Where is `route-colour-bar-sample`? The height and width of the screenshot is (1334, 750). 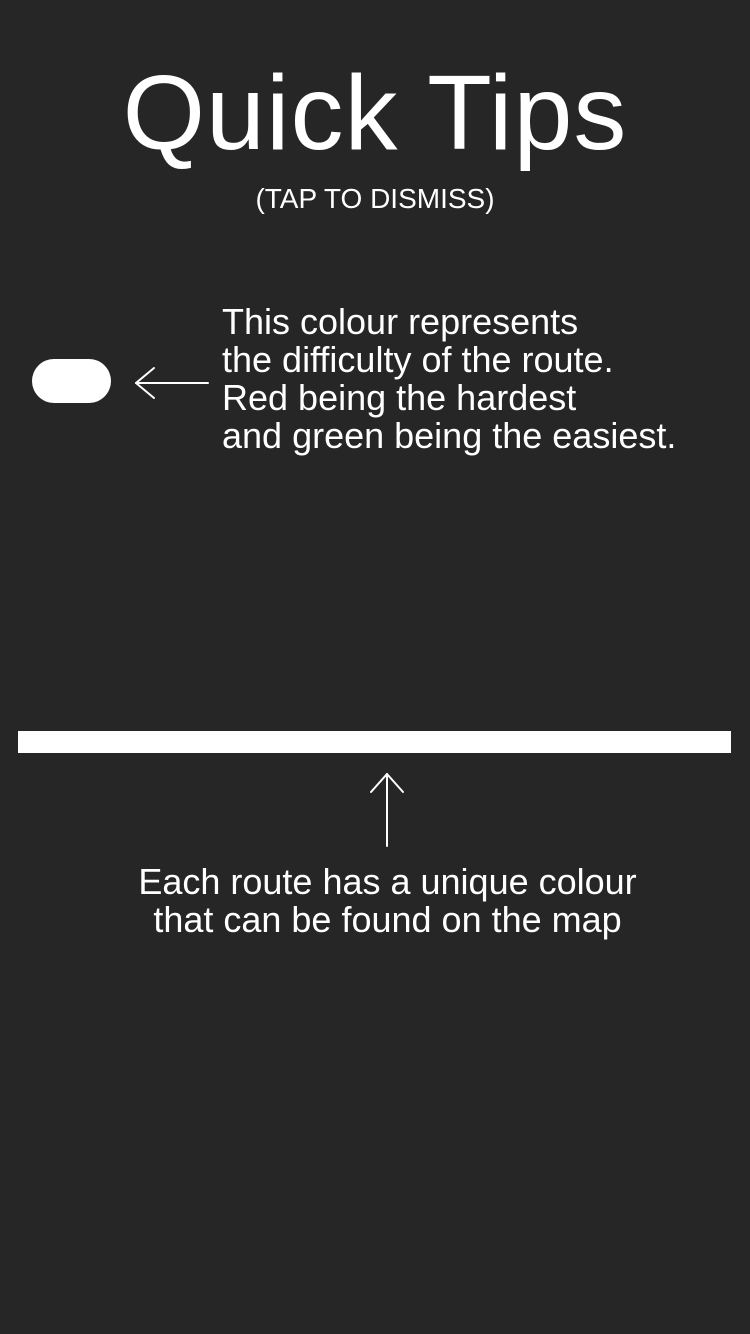 route-colour-bar-sample is located at coordinates (374, 742).